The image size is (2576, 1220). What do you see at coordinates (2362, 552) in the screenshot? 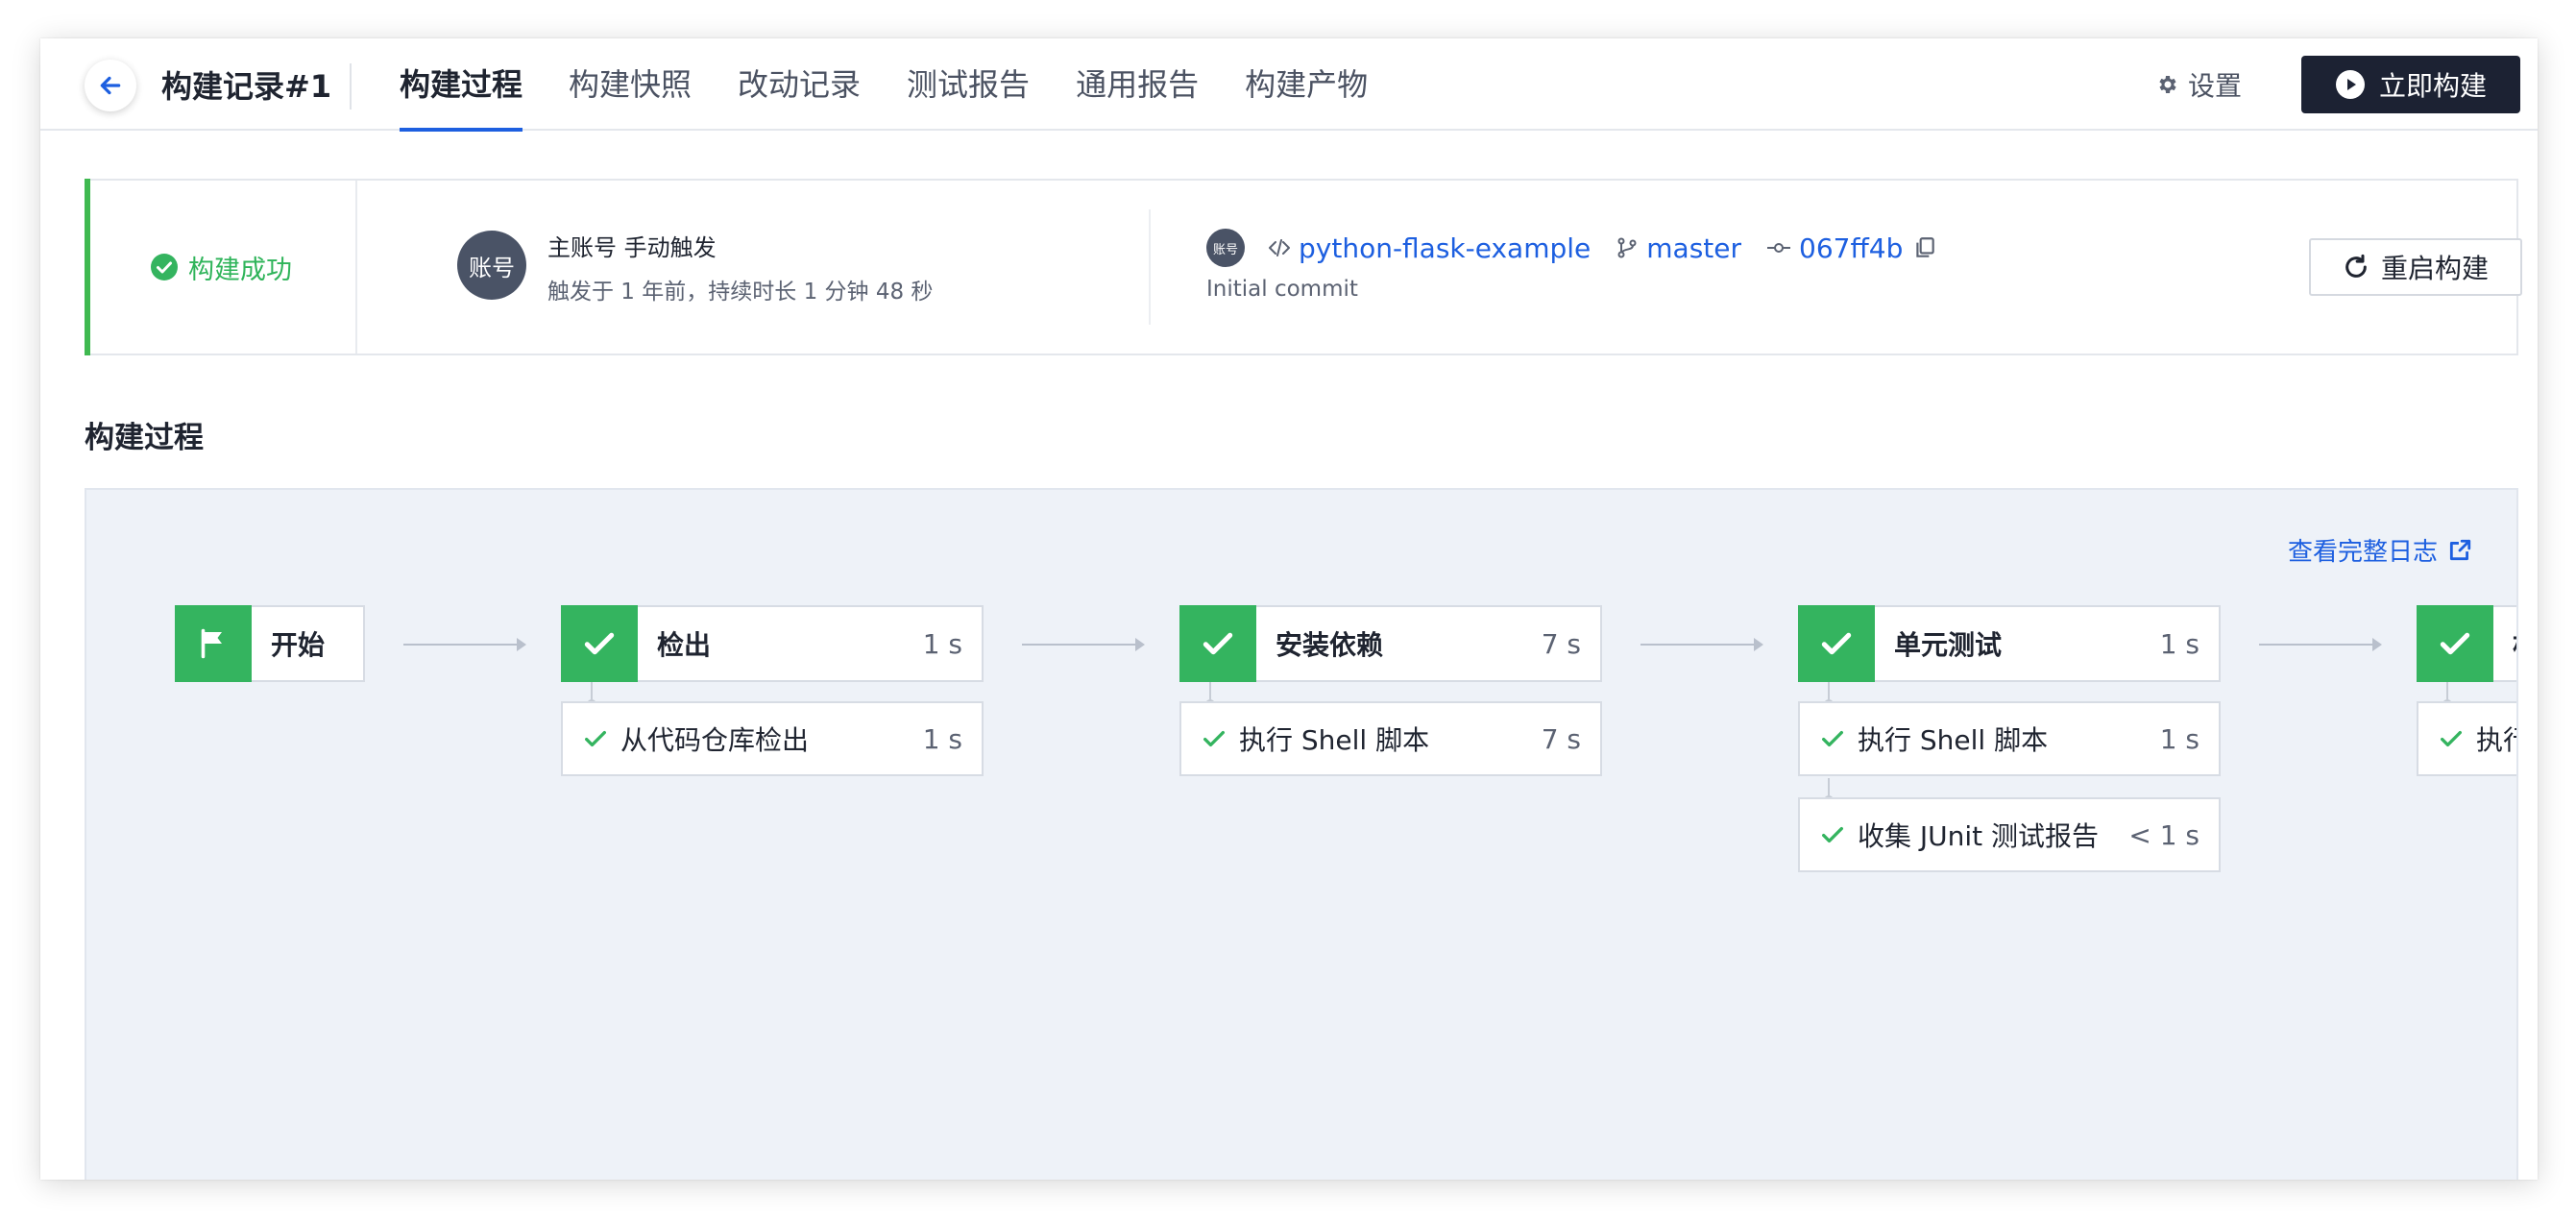
I see `view-full-log-label: 查看完整日志` at bounding box center [2362, 552].